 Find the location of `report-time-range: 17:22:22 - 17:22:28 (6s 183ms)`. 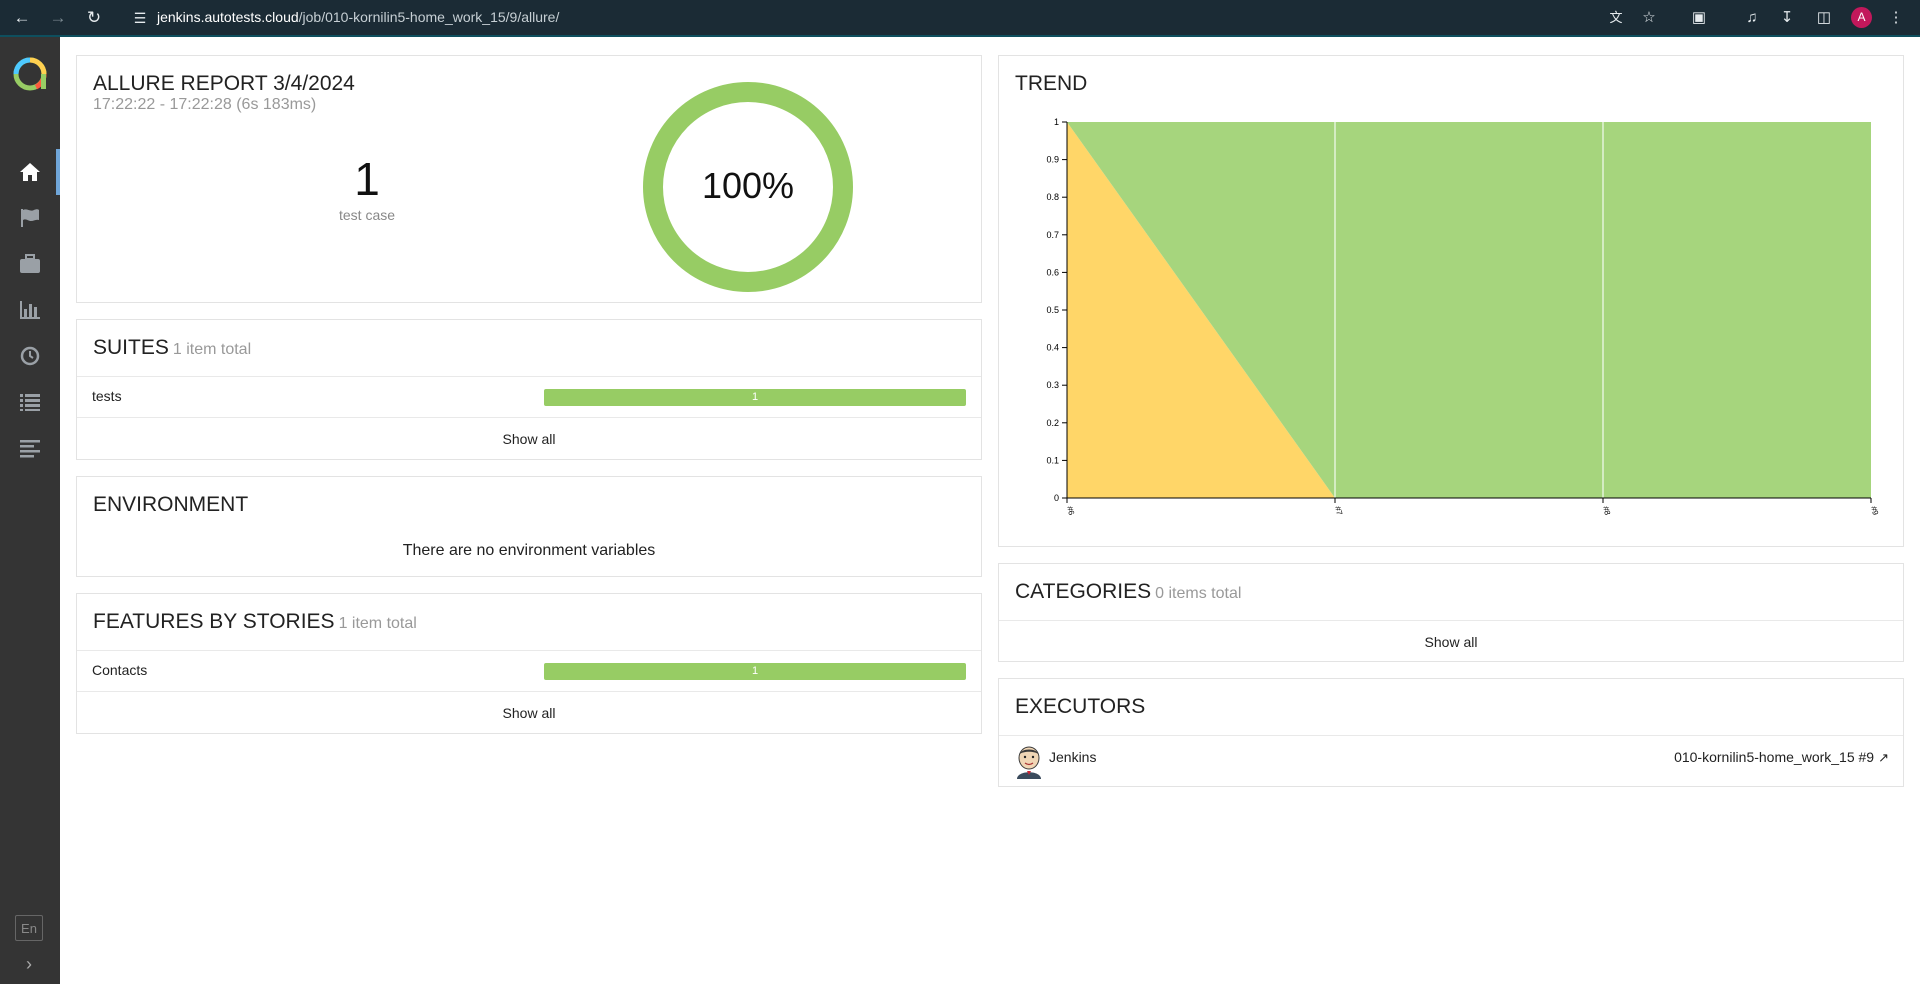

report-time-range: 17:22:22 - 17:22:28 (6s 183ms) is located at coordinates (205, 104).